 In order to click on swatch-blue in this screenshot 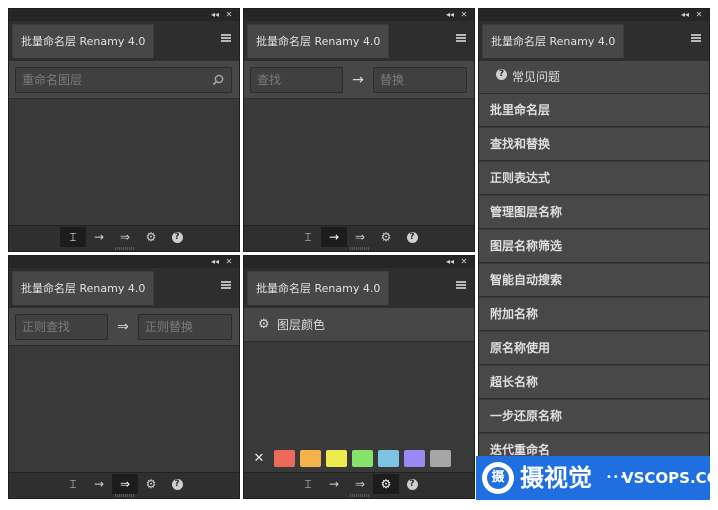, I will do `click(388, 458)`.